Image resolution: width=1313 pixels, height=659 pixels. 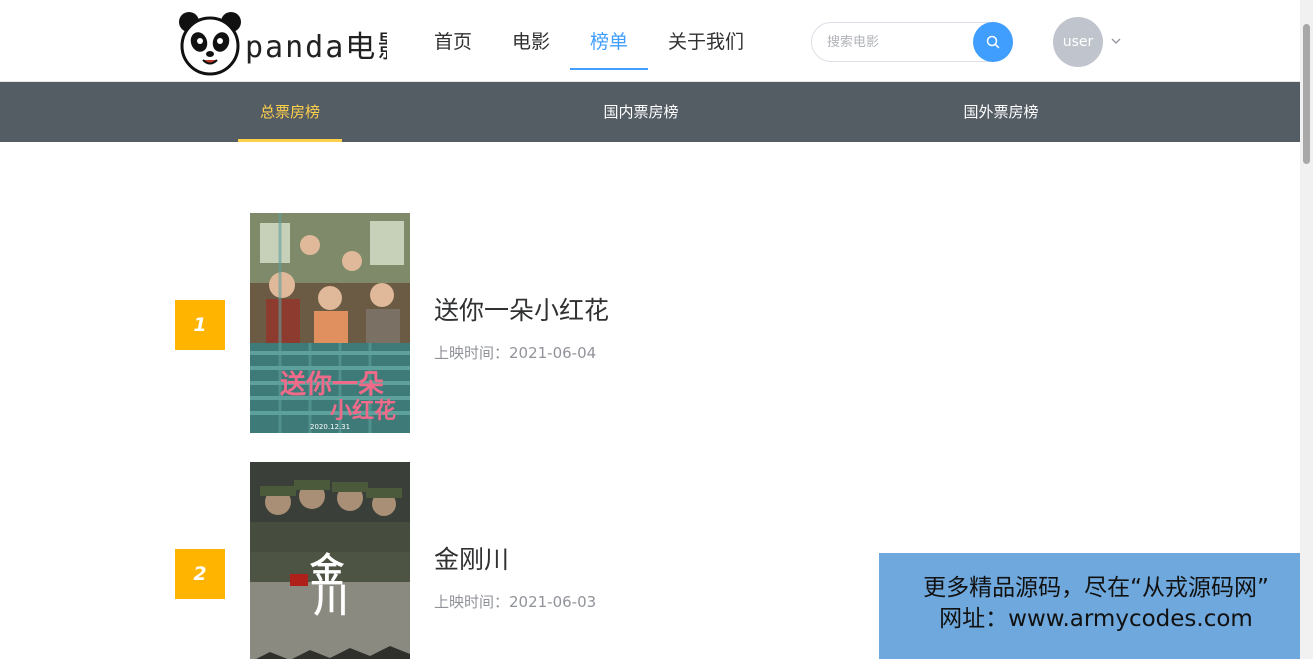 What do you see at coordinates (330, 427) in the screenshot?
I see `svg-text: 2020.12.31` at bounding box center [330, 427].